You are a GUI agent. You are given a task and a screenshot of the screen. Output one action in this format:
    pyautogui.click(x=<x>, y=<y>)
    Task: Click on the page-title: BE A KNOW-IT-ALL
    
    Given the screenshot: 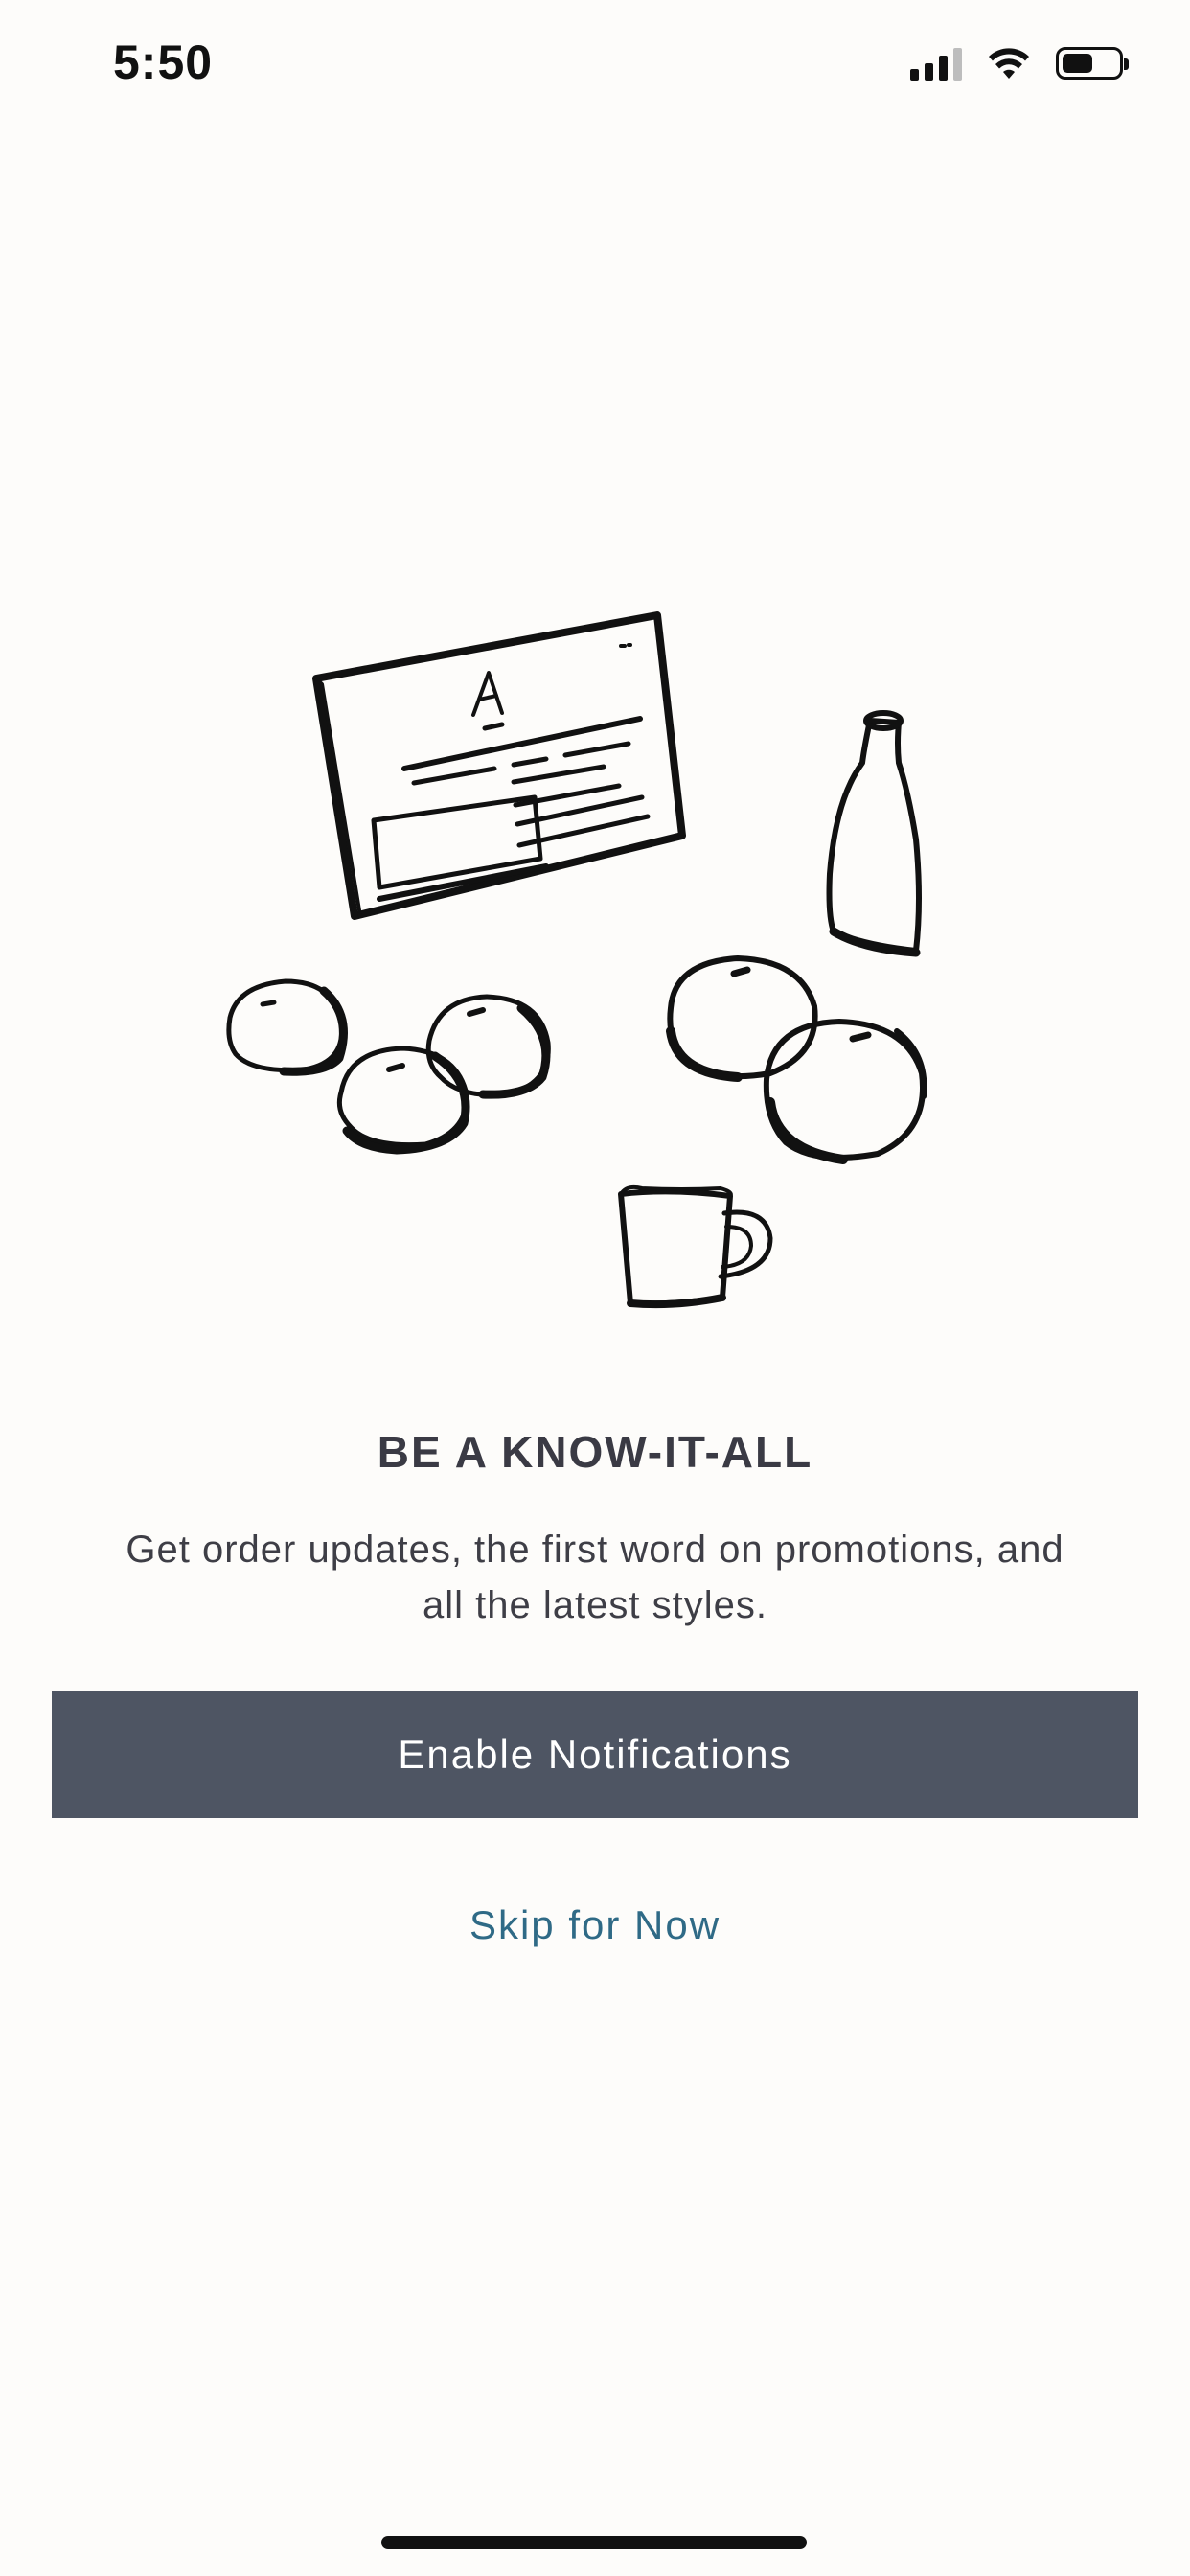 What is the action you would take?
    pyautogui.click(x=595, y=1452)
    